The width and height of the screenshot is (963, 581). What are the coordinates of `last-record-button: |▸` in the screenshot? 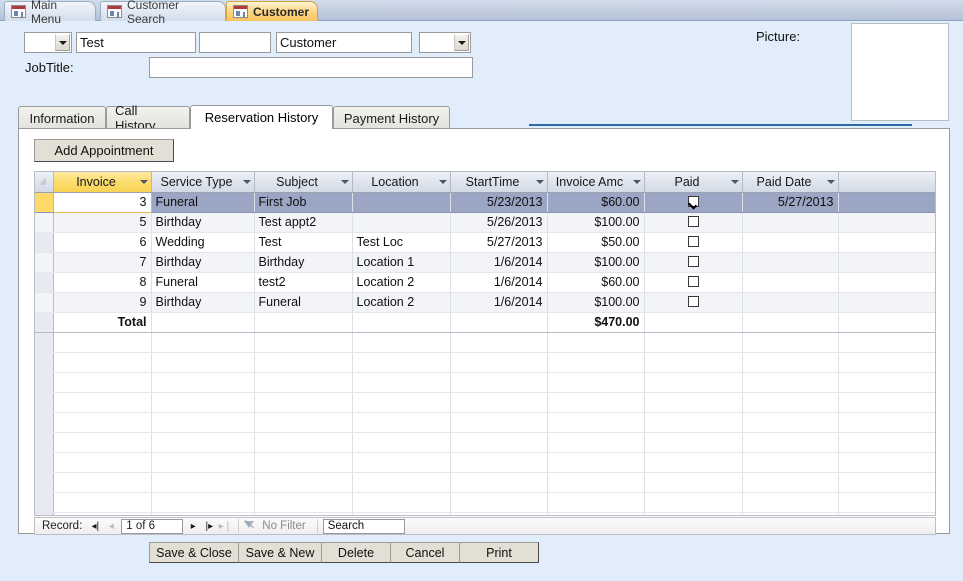 It's located at (209, 526).